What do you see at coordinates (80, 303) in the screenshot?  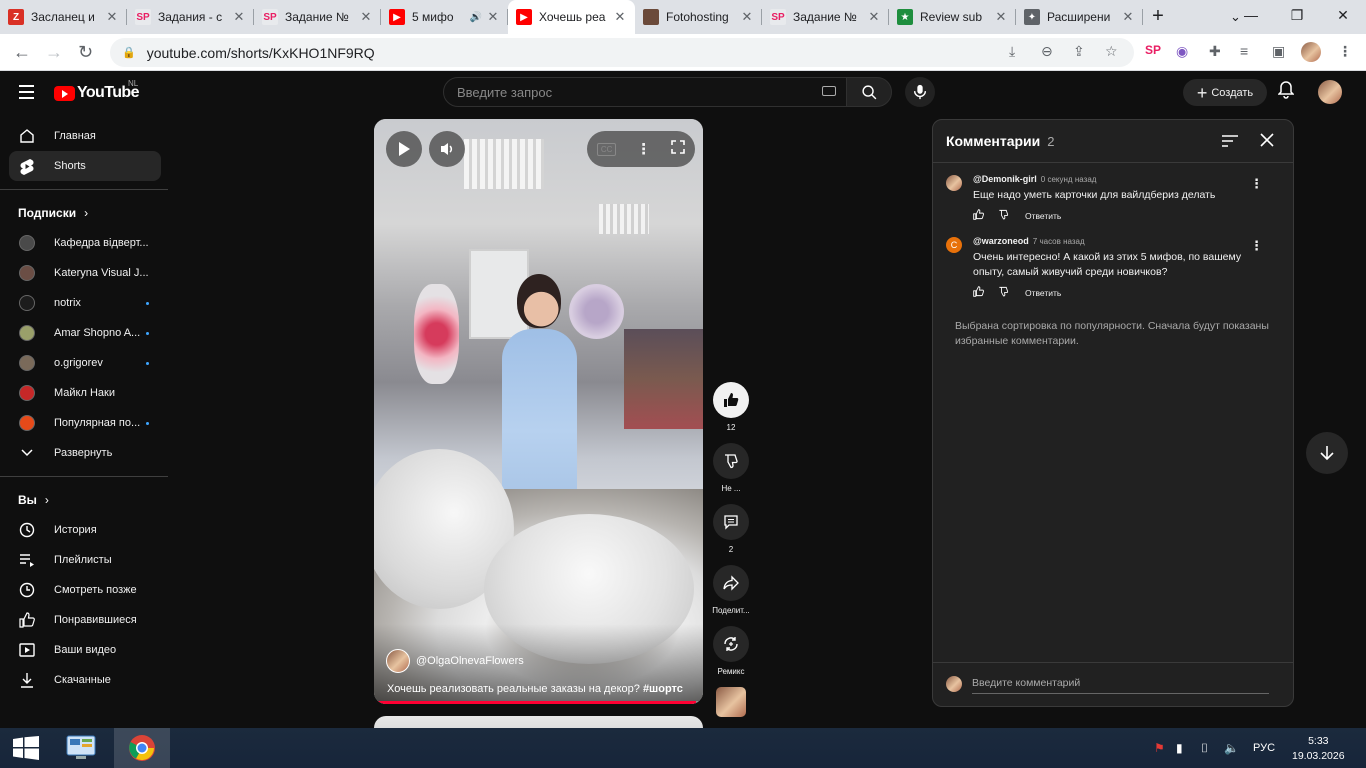 I see `sidebar-subscription: notrix` at bounding box center [80, 303].